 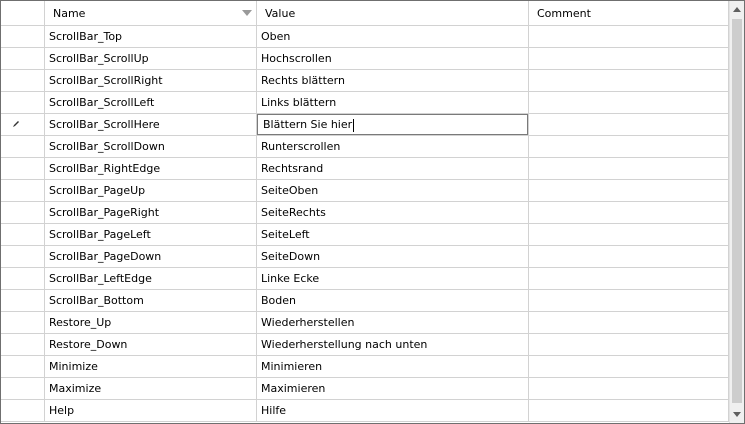 What do you see at coordinates (151, 191) in the screenshot?
I see `cell-name: ScrollBar_PageUp` at bounding box center [151, 191].